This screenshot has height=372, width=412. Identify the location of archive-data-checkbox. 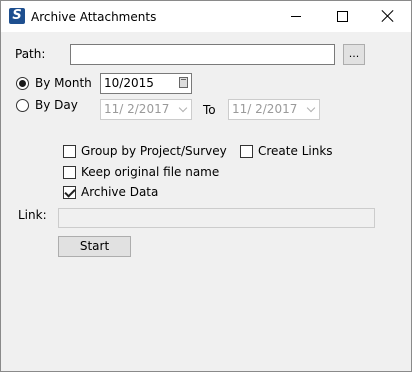
(69, 192).